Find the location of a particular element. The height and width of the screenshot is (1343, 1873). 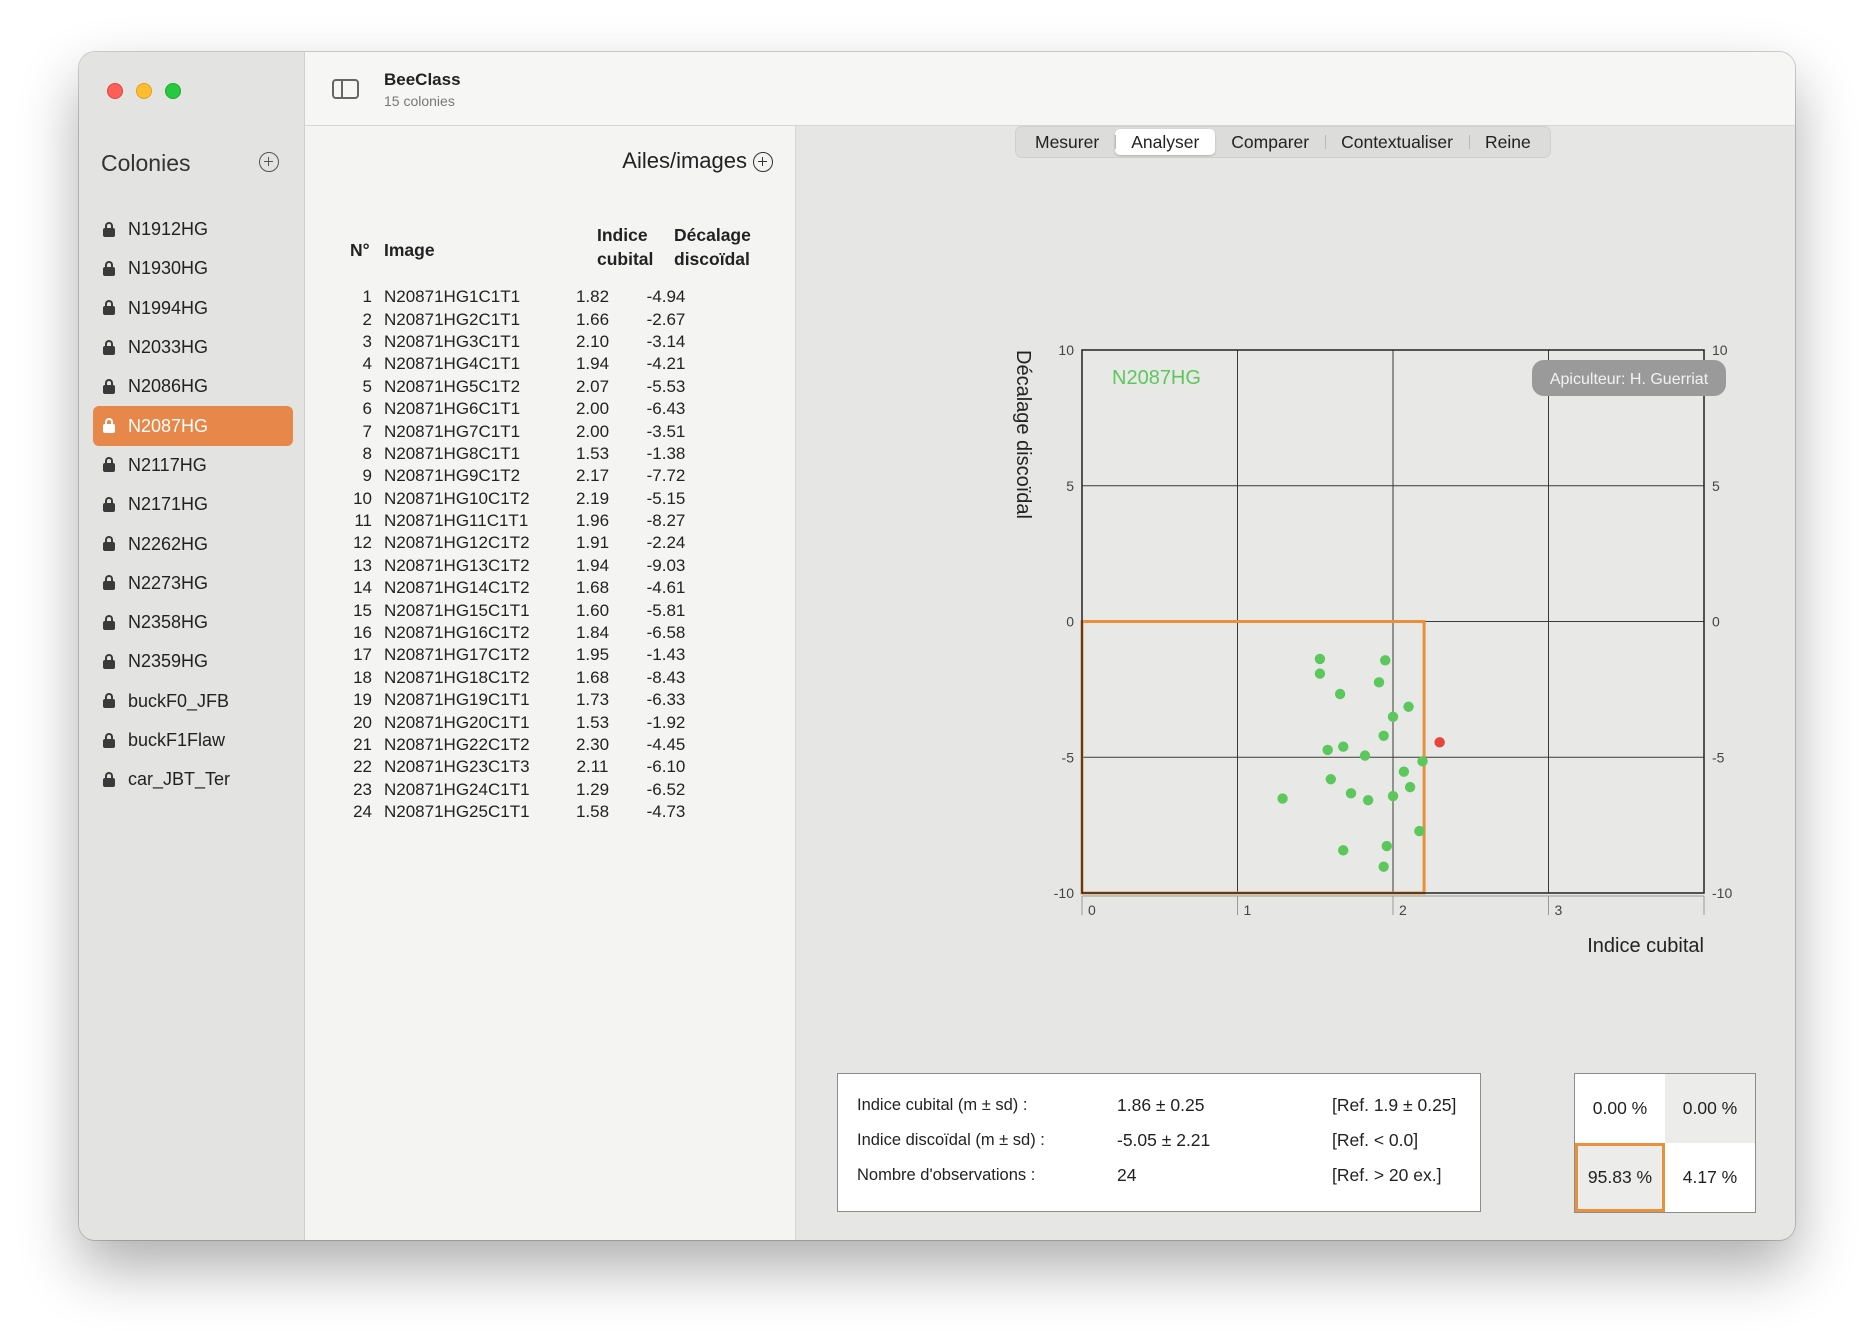

quadrant-box: 0.00 % 0.00 % 95.83 % 4.17 % is located at coordinates (1665, 1143).